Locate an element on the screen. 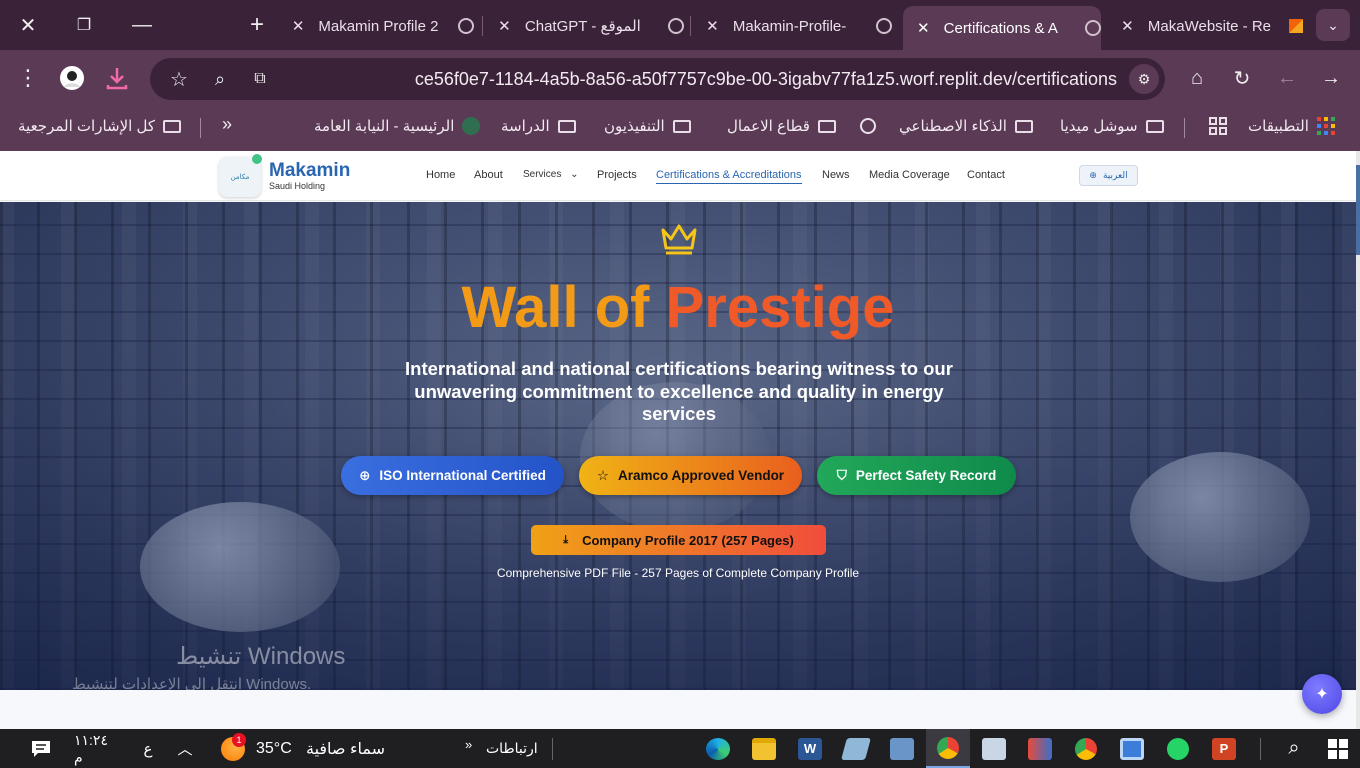  word-icon: W is located at coordinates (810, 748).